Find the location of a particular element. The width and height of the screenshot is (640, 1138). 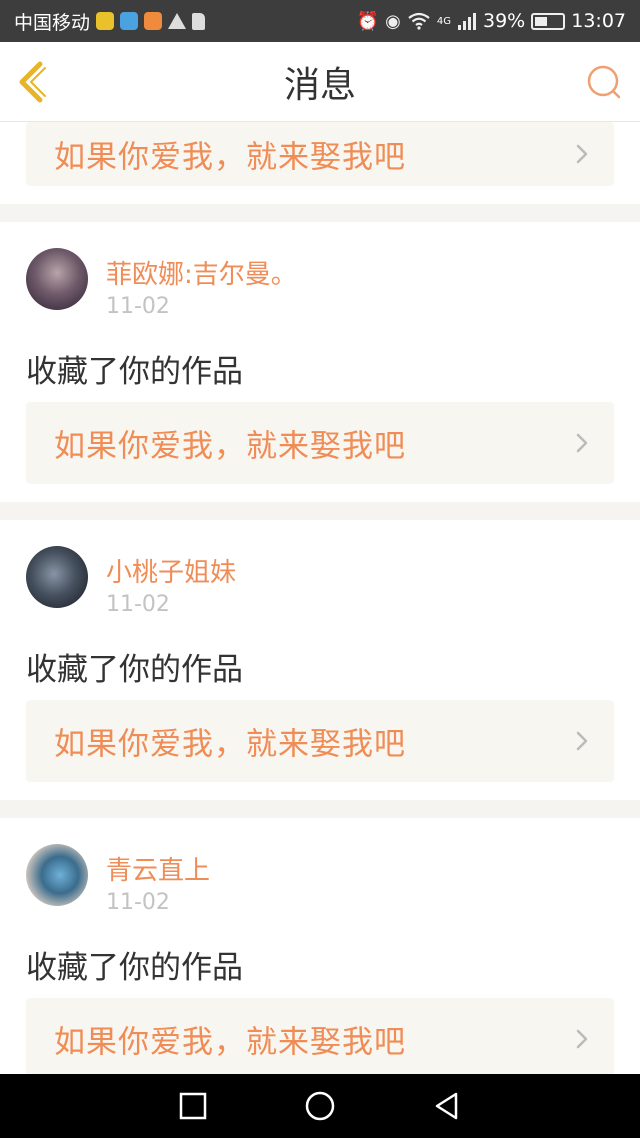

system-nav-bar is located at coordinates (320, 1106).